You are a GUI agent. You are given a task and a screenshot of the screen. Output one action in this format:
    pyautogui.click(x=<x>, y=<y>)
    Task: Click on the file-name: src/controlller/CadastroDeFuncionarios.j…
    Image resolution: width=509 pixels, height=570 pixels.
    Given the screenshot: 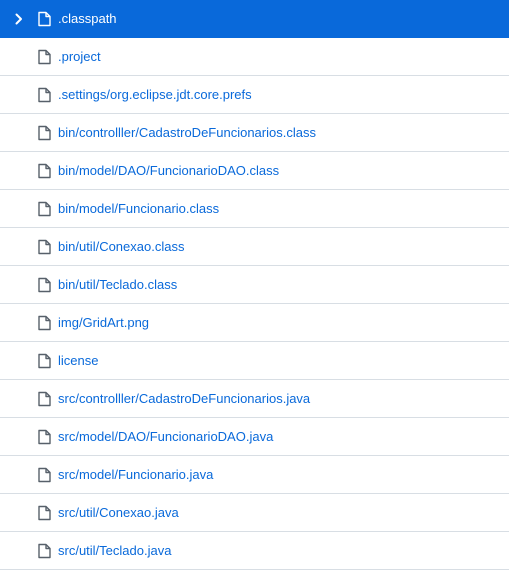 What is the action you would take?
    pyautogui.click(x=184, y=399)
    